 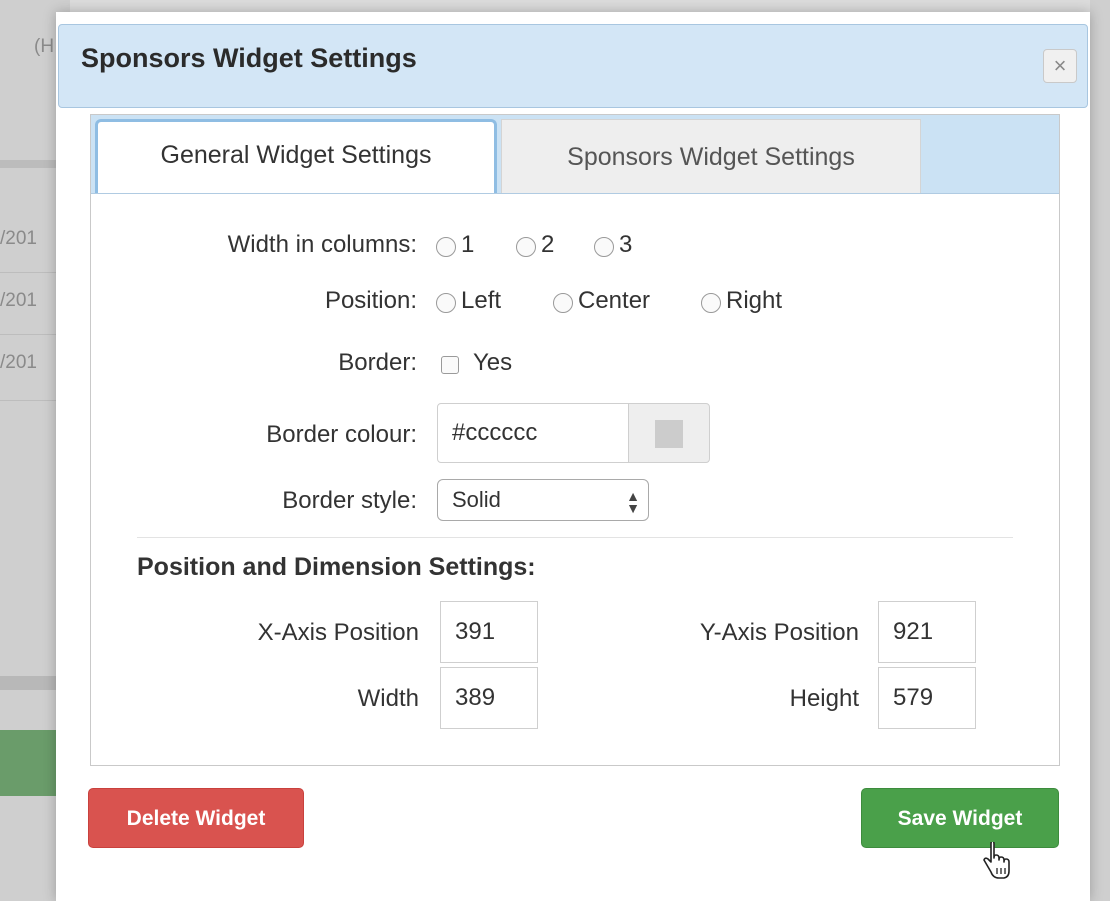 What do you see at coordinates (960, 818) in the screenshot?
I see `save-widget-button: Save Widget` at bounding box center [960, 818].